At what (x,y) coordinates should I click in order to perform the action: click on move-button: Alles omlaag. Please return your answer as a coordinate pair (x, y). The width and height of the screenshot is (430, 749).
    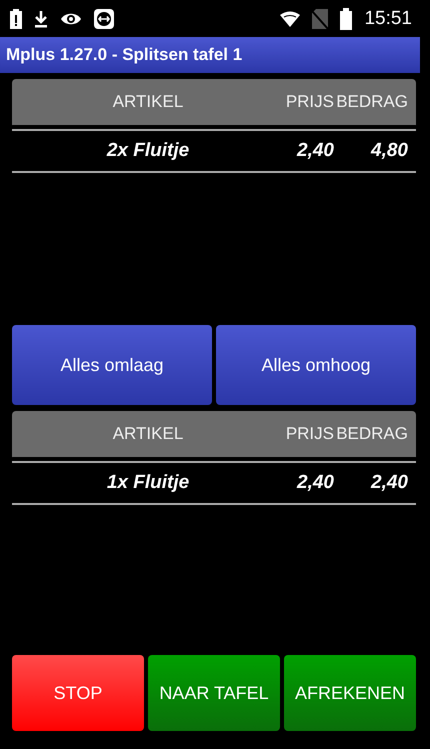
    Looking at the image, I should click on (112, 365).